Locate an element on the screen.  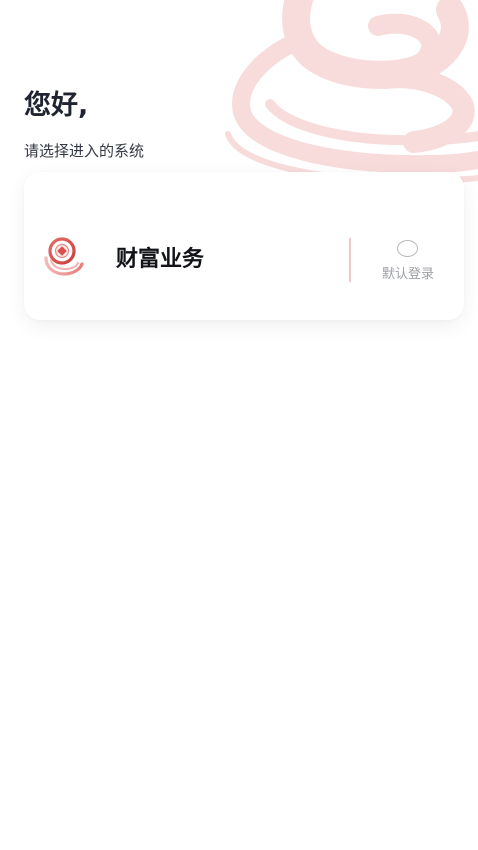
wealth-coin-icon is located at coordinates (64, 256).